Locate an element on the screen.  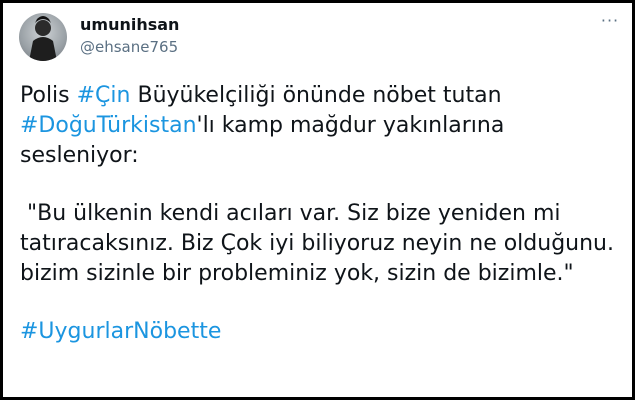
hashtag-link: #Çin is located at coordinates (104, 95).